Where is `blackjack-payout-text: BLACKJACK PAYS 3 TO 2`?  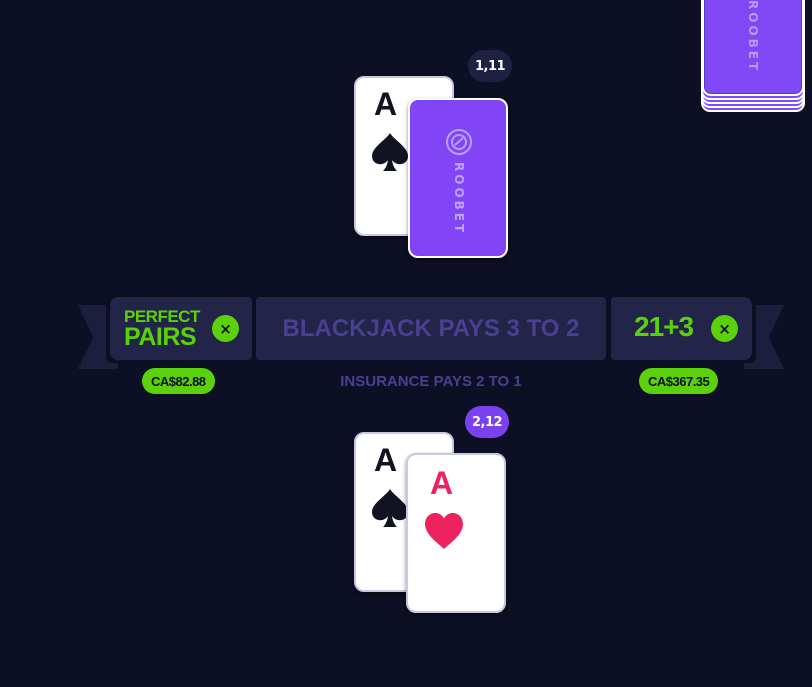
blackjack-payout-text: BLACKJACK PAYS 3 TO 2 is located at coordinates (431, 328).